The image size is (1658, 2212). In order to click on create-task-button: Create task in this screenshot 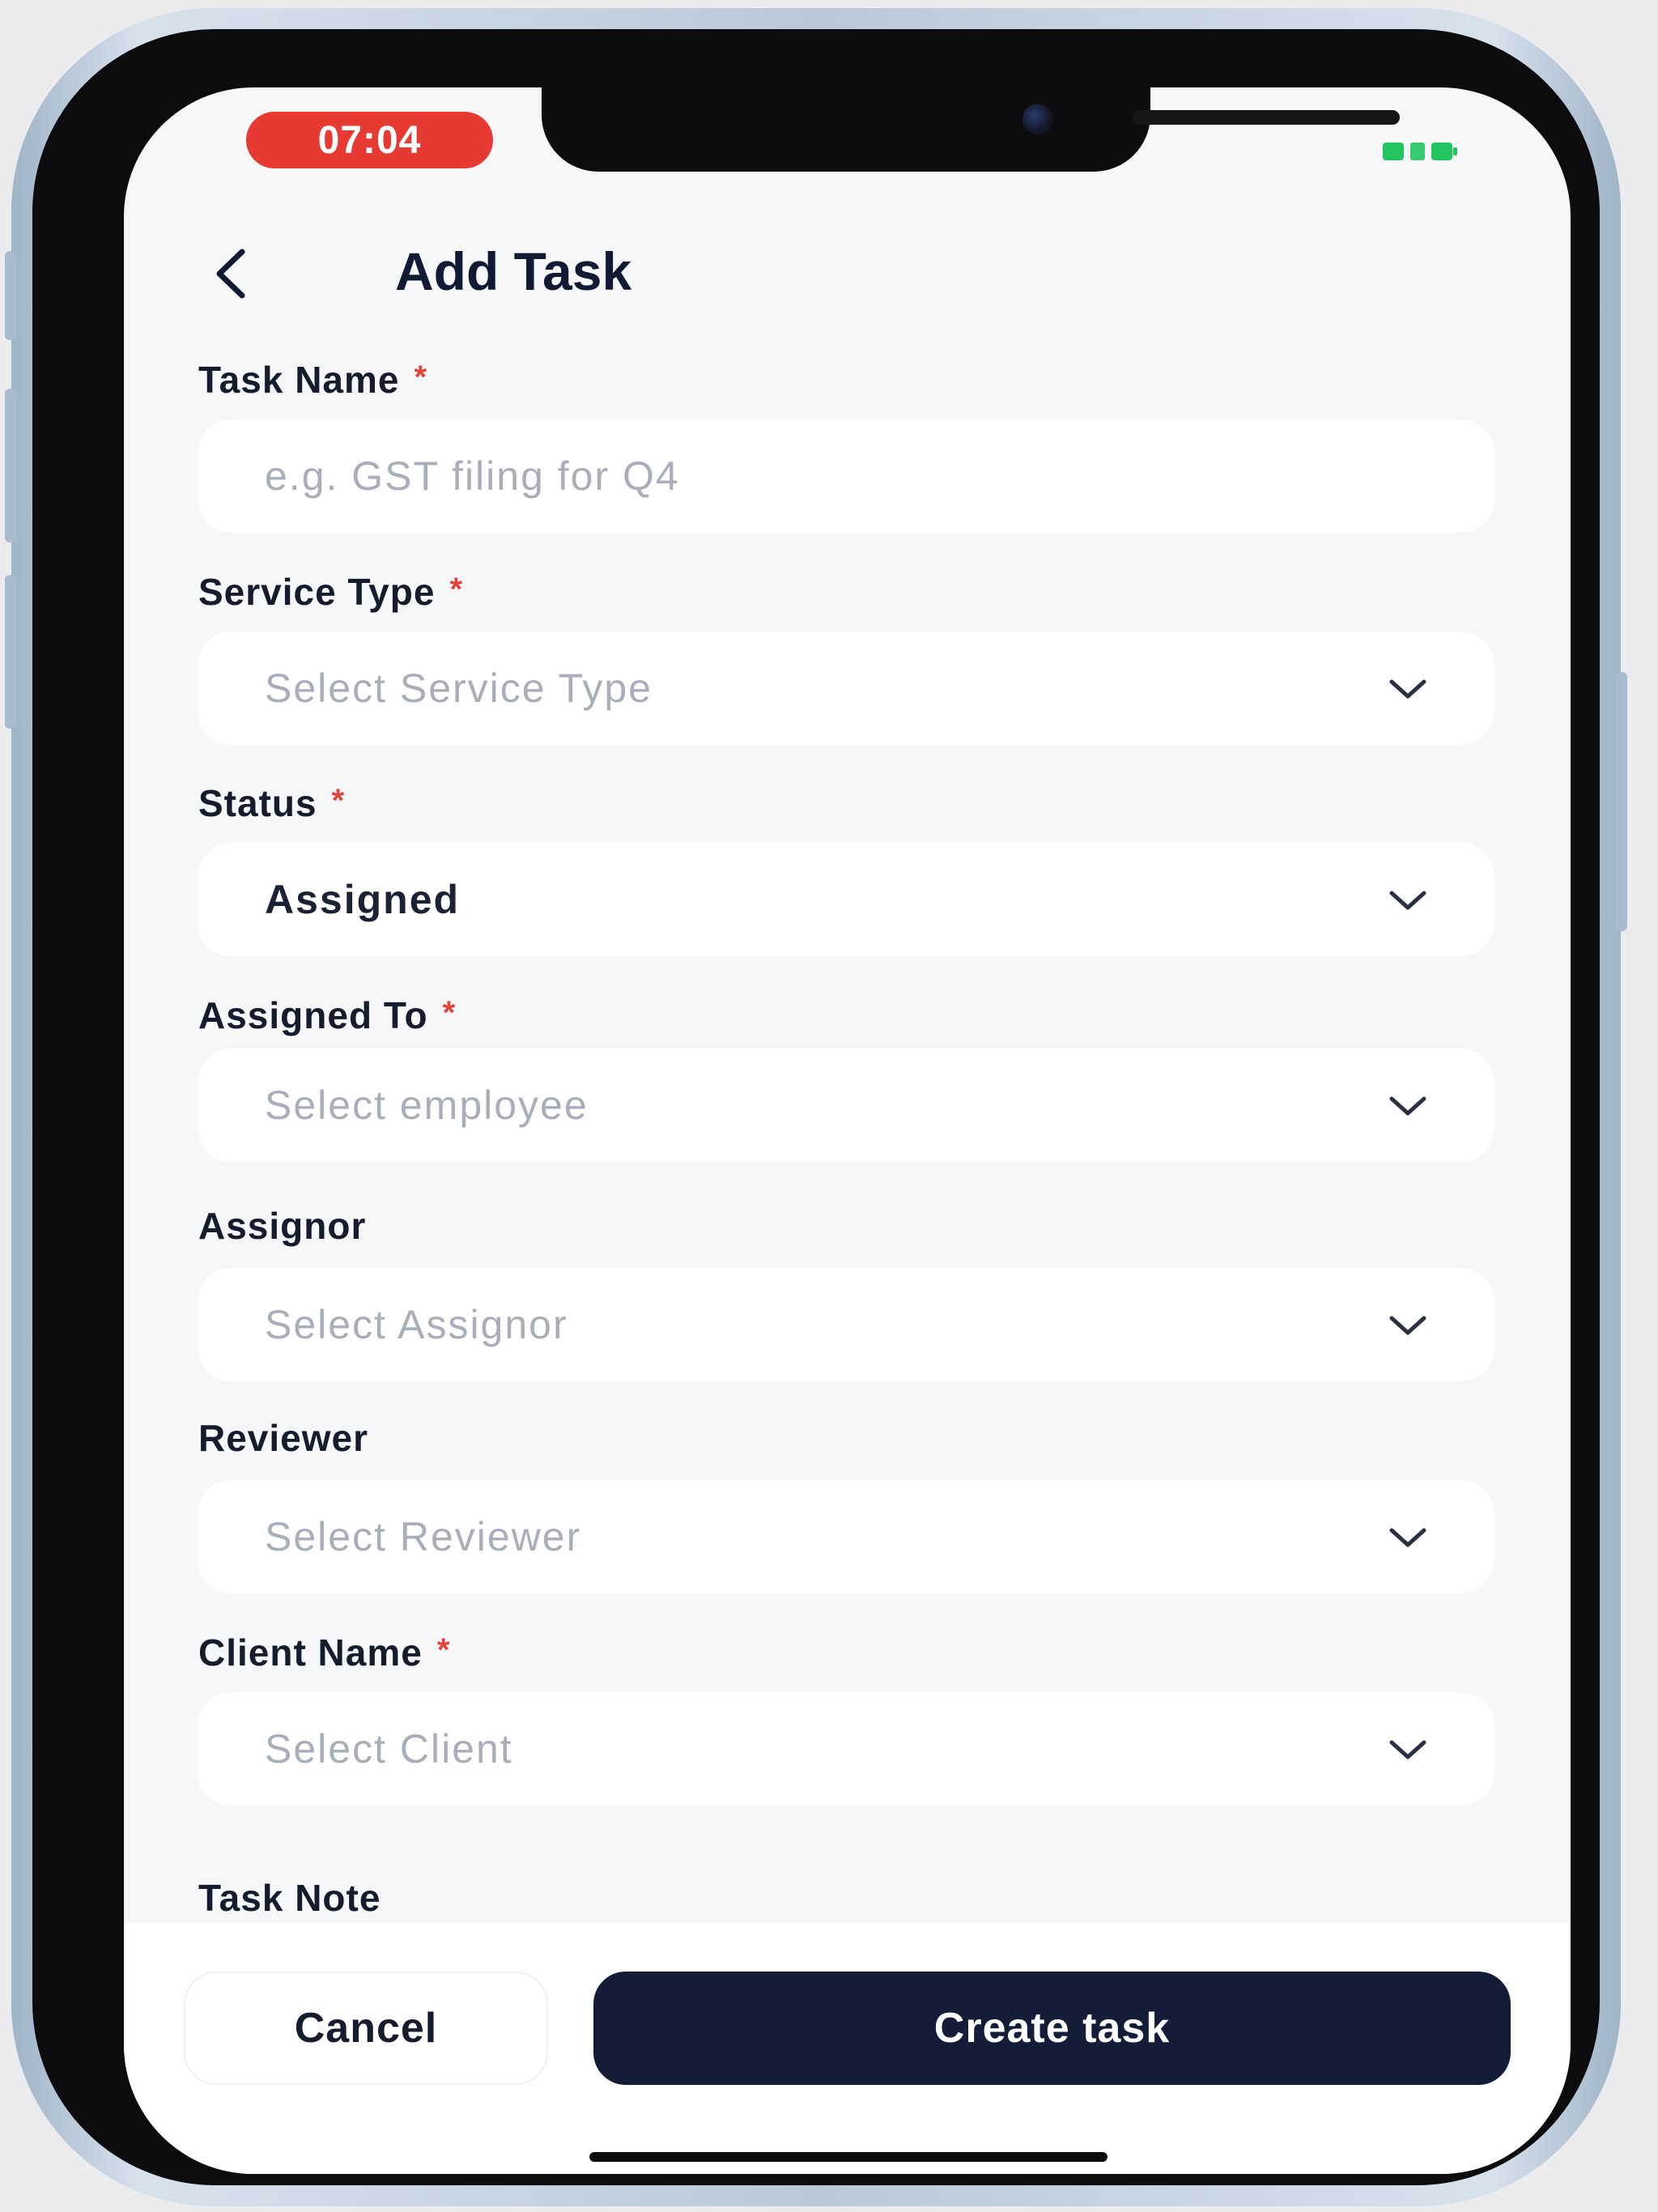, I will do `click(1052, 2029)`.